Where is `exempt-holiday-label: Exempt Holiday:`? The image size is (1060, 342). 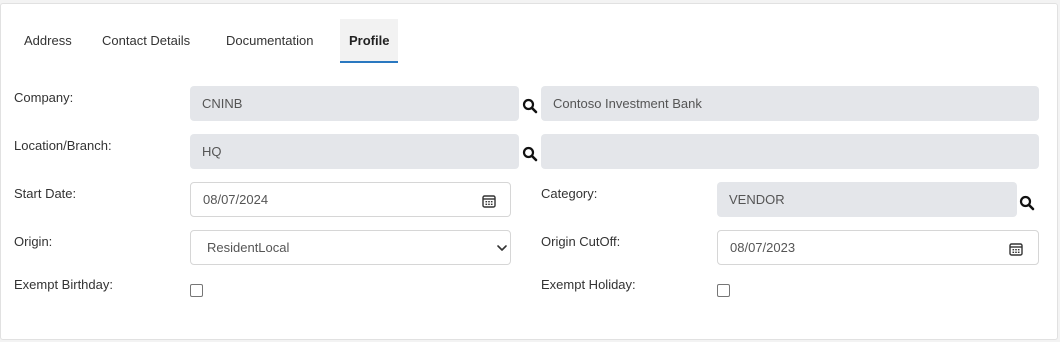
exempt-holiday-label: Exempt Holiday: is located at coordinates (588, 284).